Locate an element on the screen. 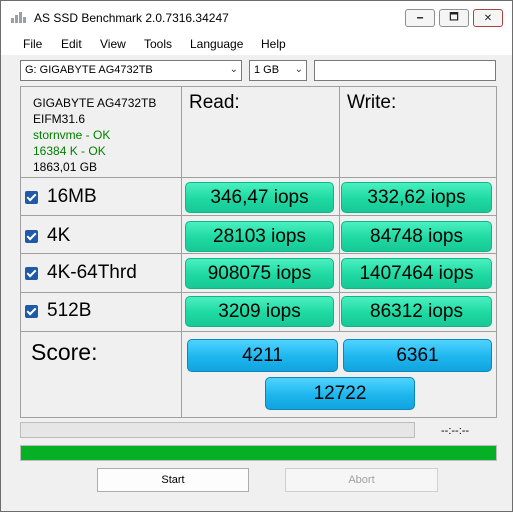 This screenshot has width=513, height=512. elapsed-timer: --:--:-- is located at coordinates (455, 431).